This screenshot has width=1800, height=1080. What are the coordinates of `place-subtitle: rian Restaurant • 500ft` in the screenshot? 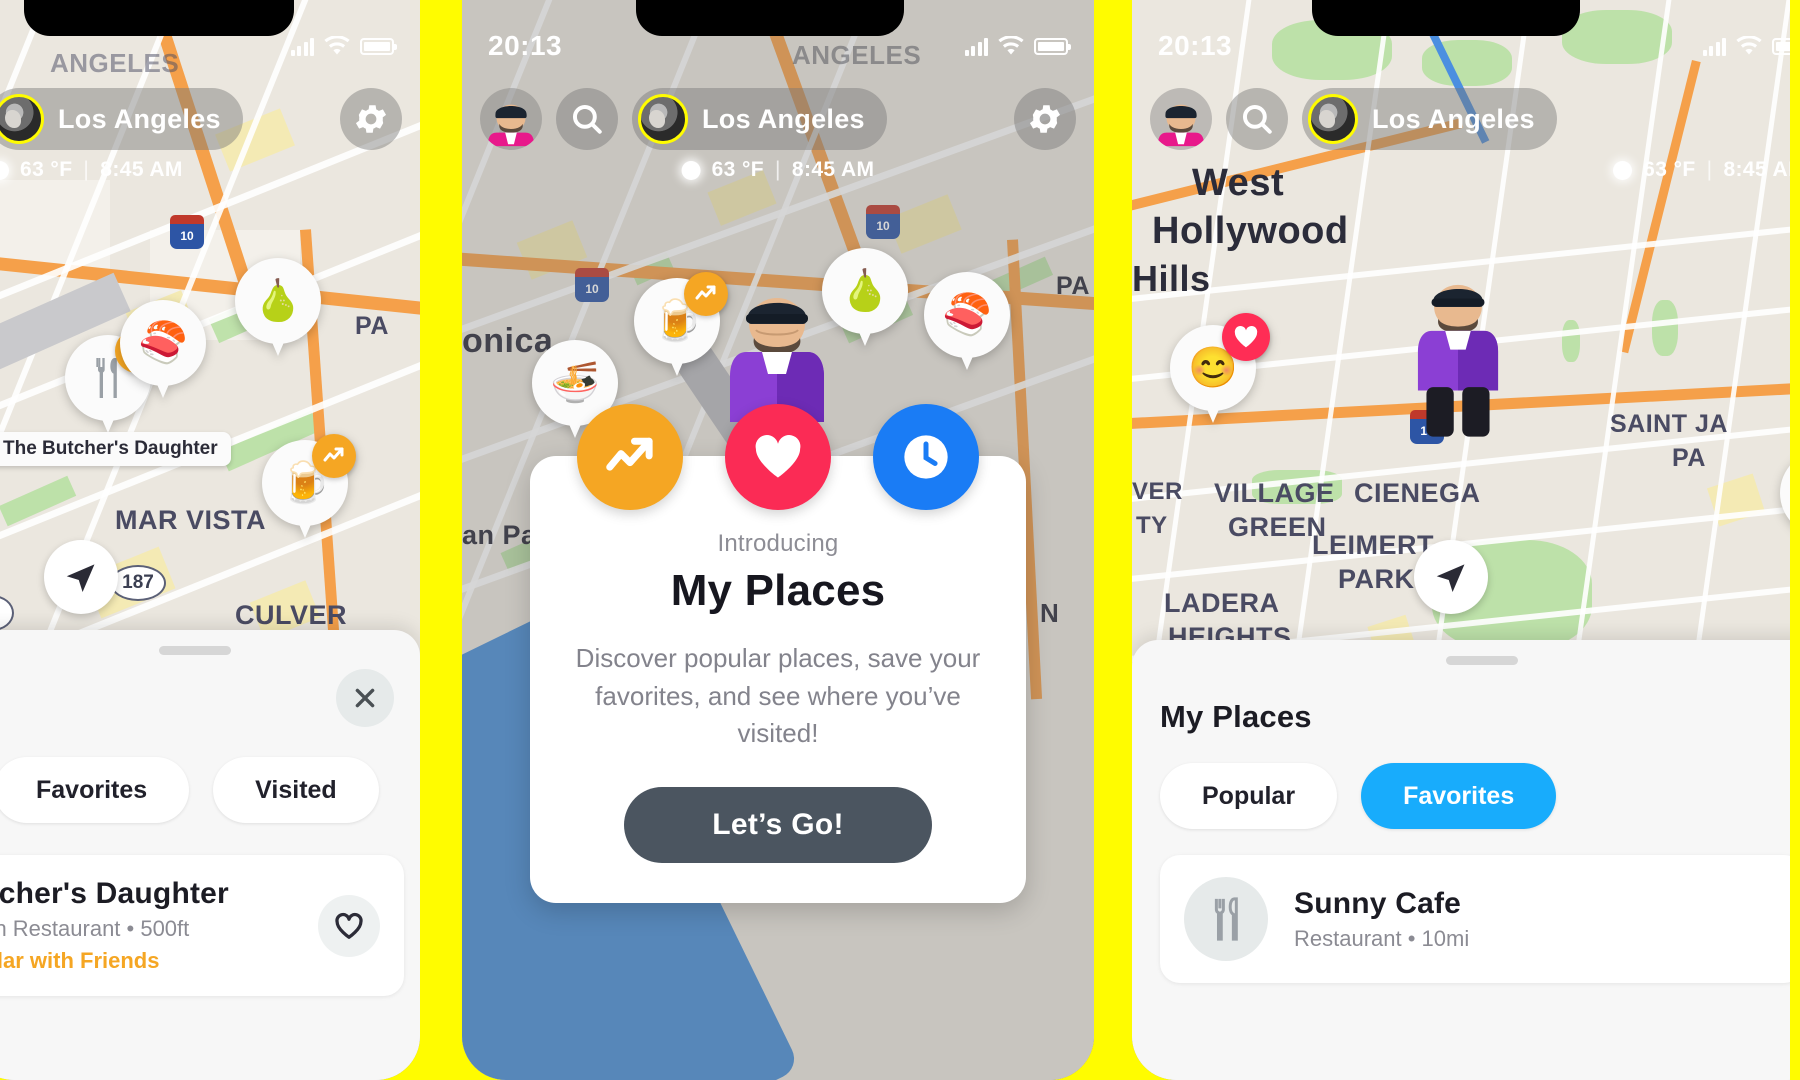 It's located at (95, 928).